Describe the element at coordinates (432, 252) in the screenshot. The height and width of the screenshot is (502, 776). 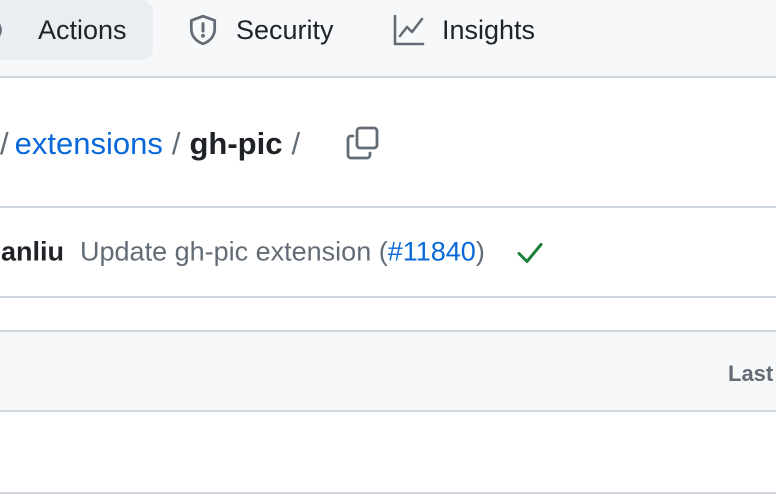
I see `pull-request-link: #11840` at that location.